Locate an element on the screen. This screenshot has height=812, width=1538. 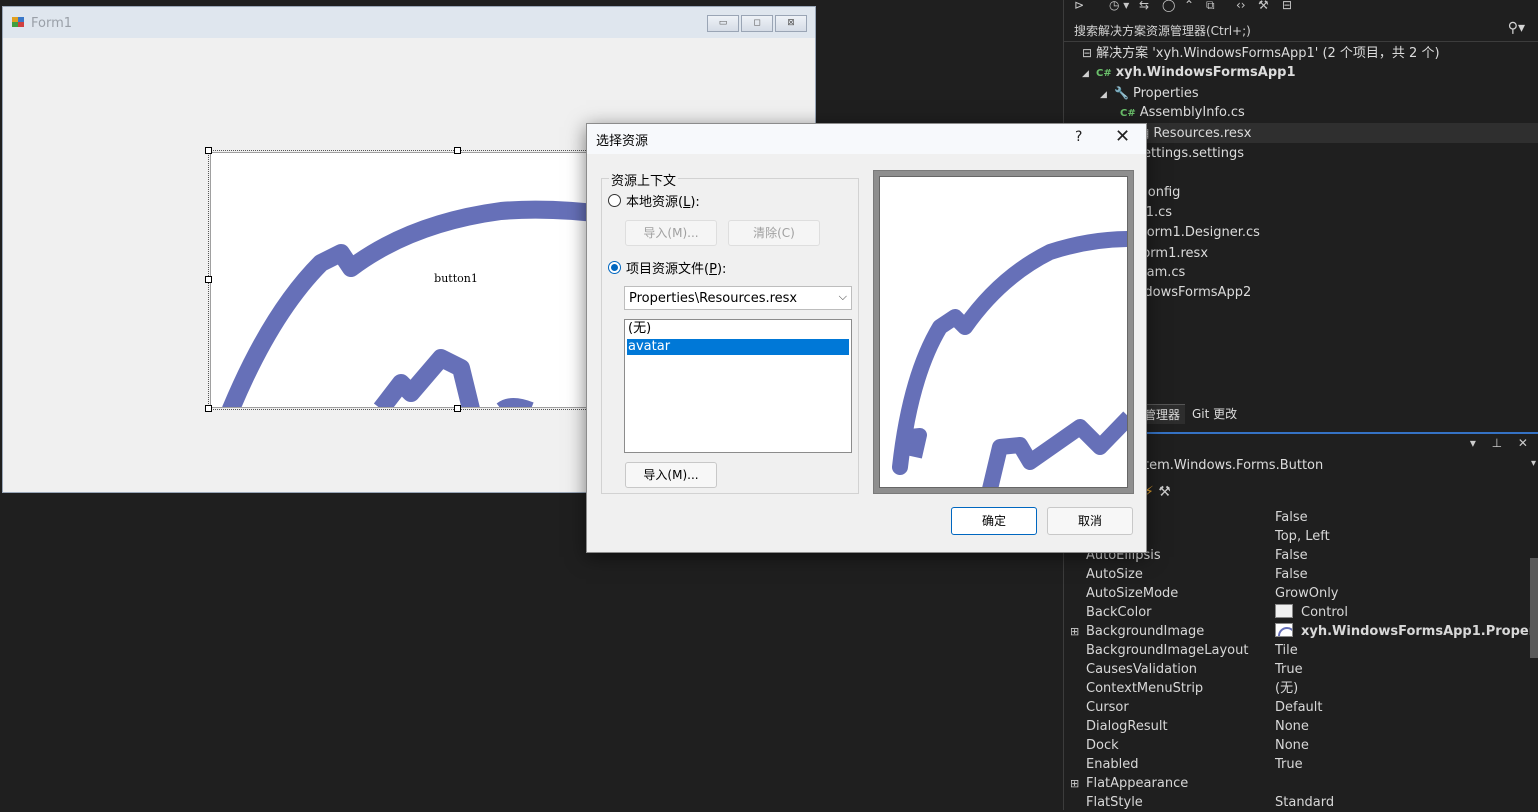
property-value-text: Top, Left is located at coordinates (1302, 536).